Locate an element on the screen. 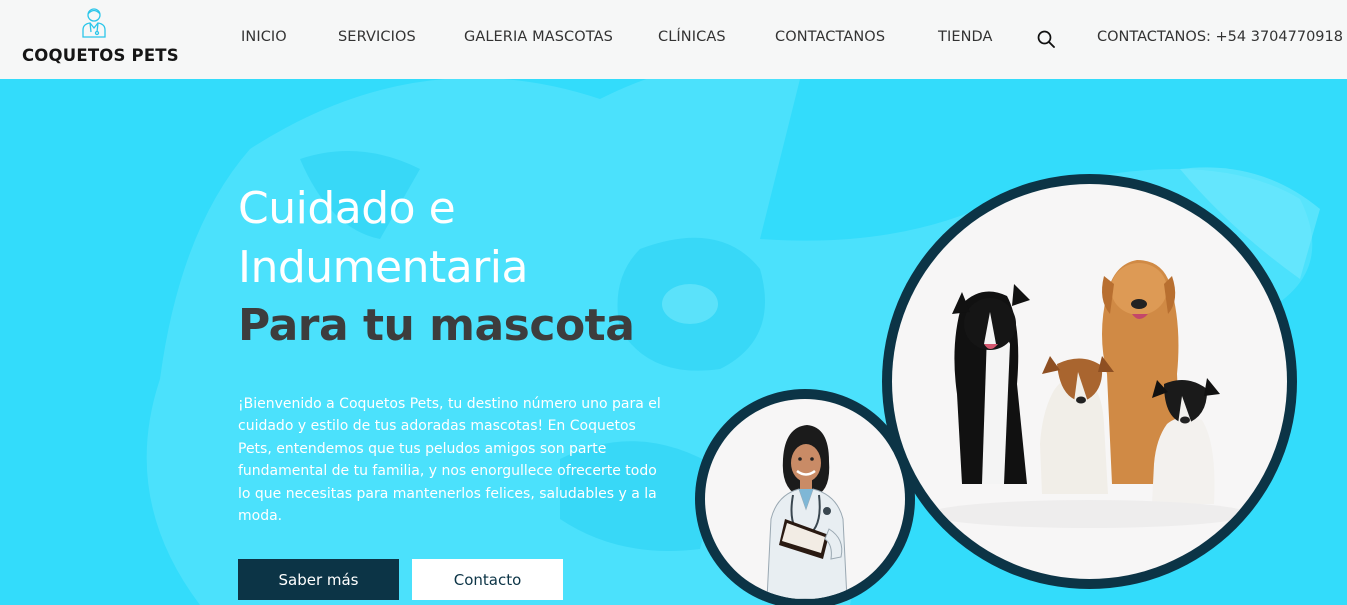  veterinarian-image-circle is located at coordinates (805, 497).